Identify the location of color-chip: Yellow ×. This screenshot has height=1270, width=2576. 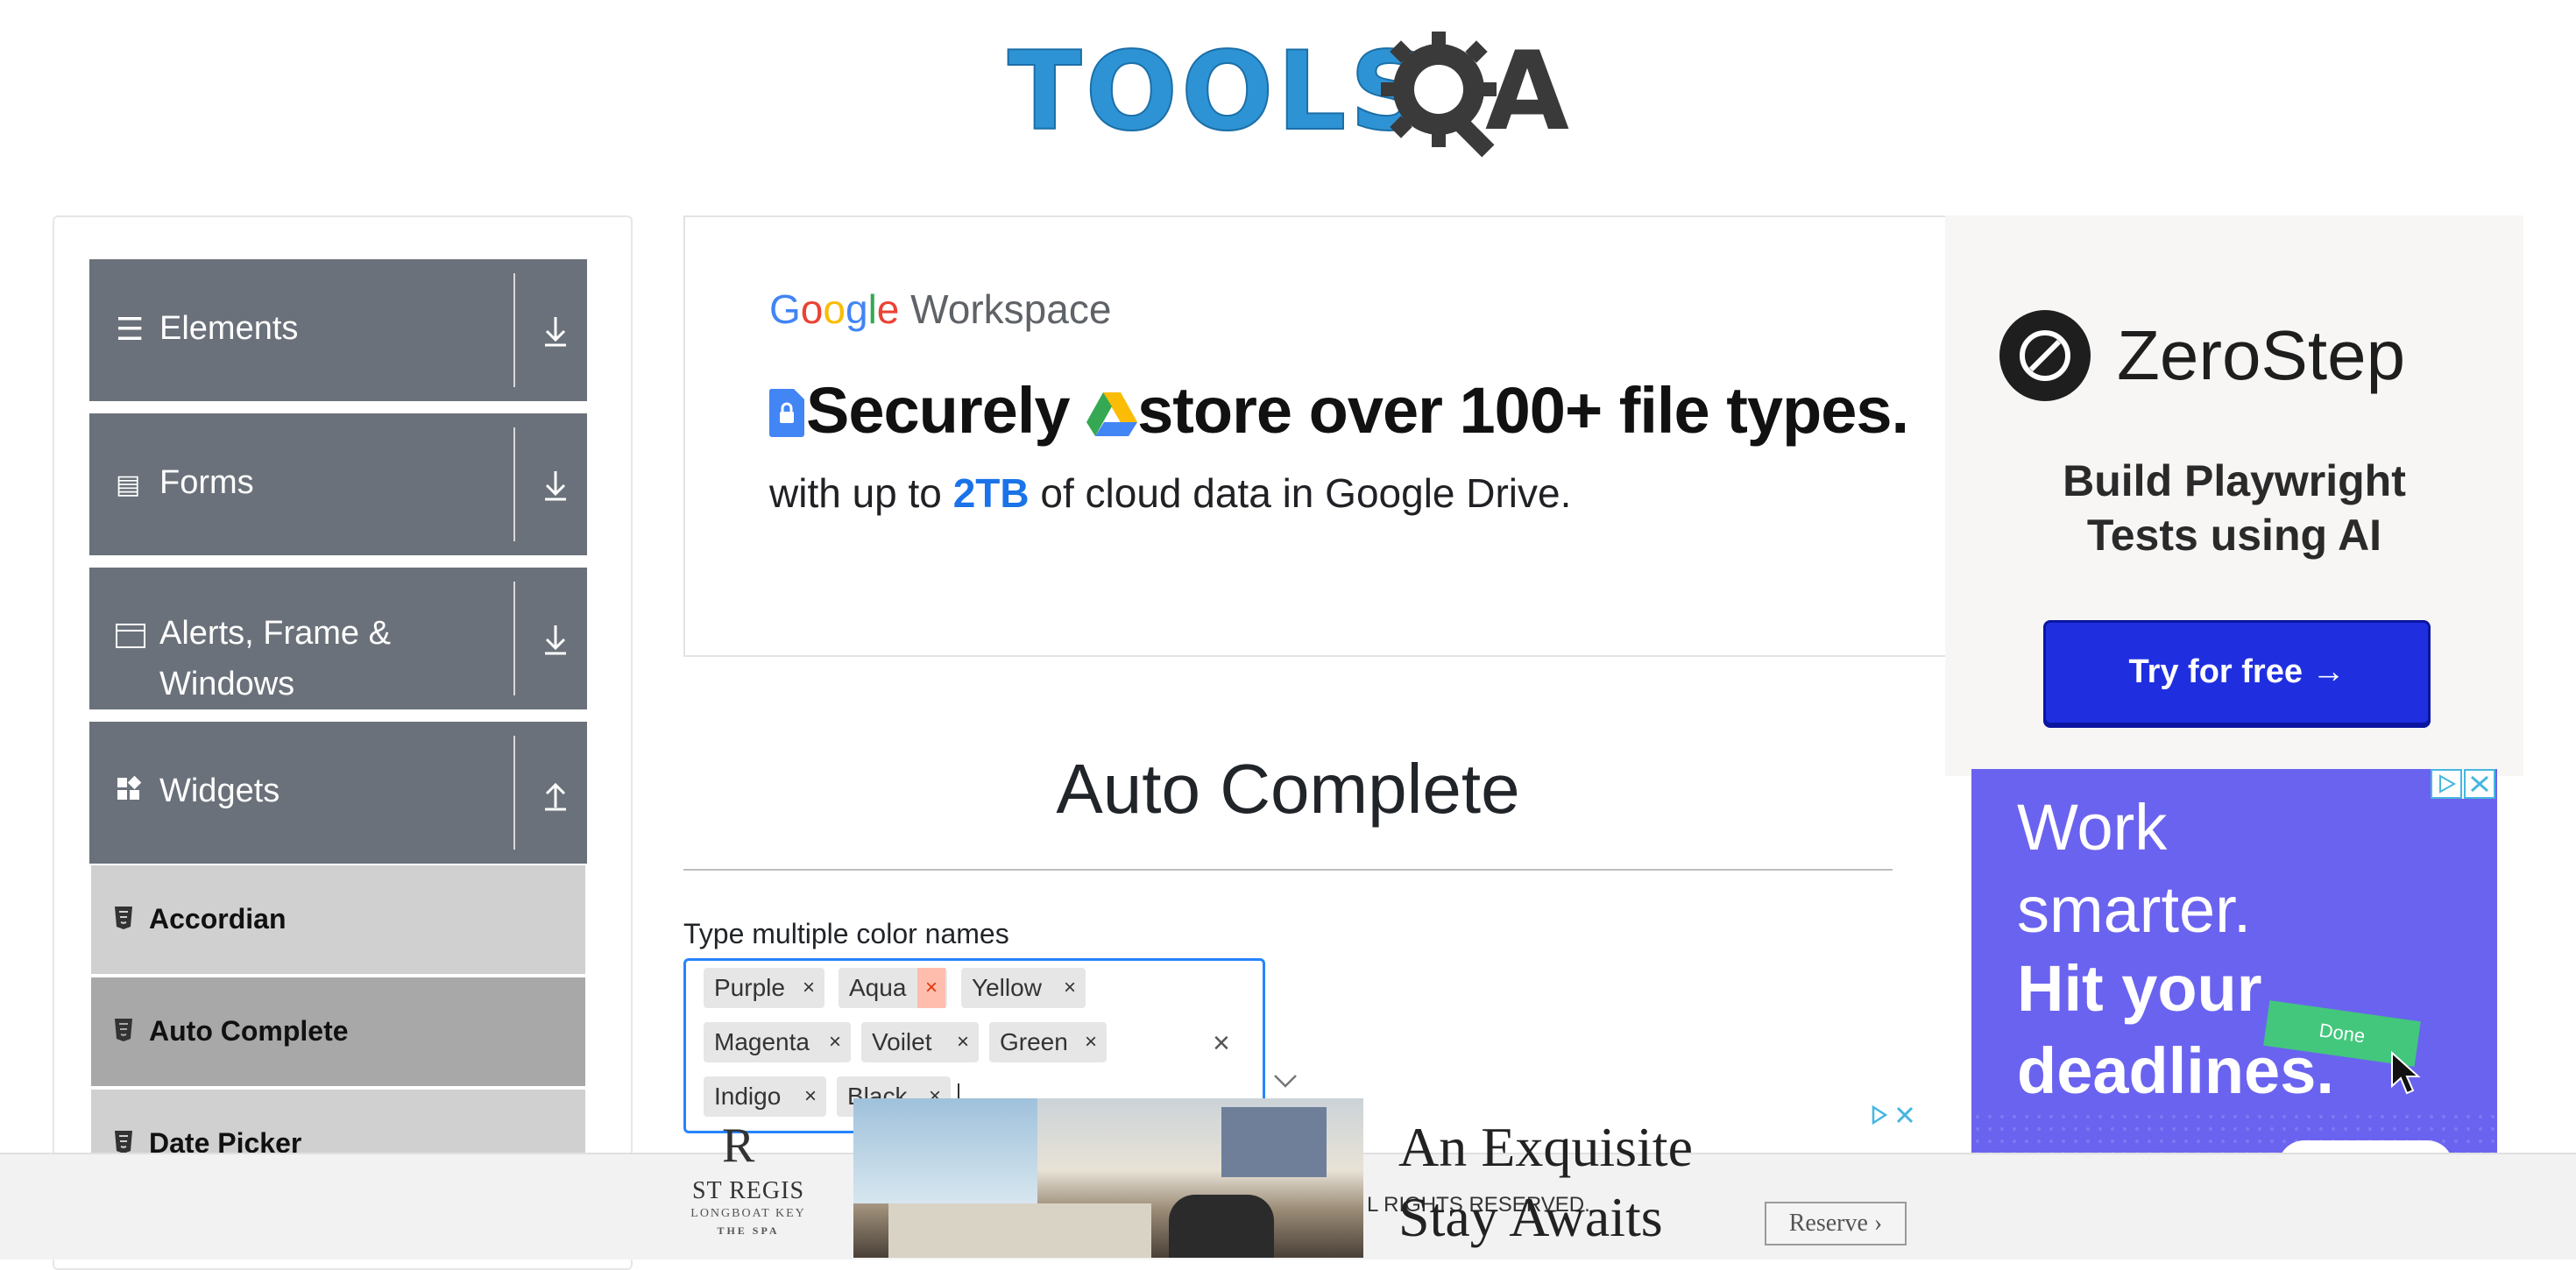
(1023, 988).